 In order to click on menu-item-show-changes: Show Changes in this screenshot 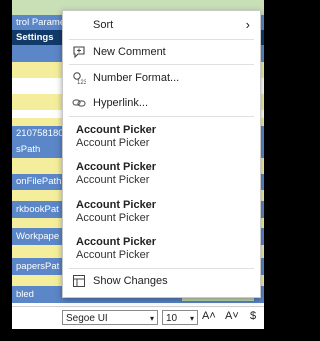, I will do `click(161, 281)`.